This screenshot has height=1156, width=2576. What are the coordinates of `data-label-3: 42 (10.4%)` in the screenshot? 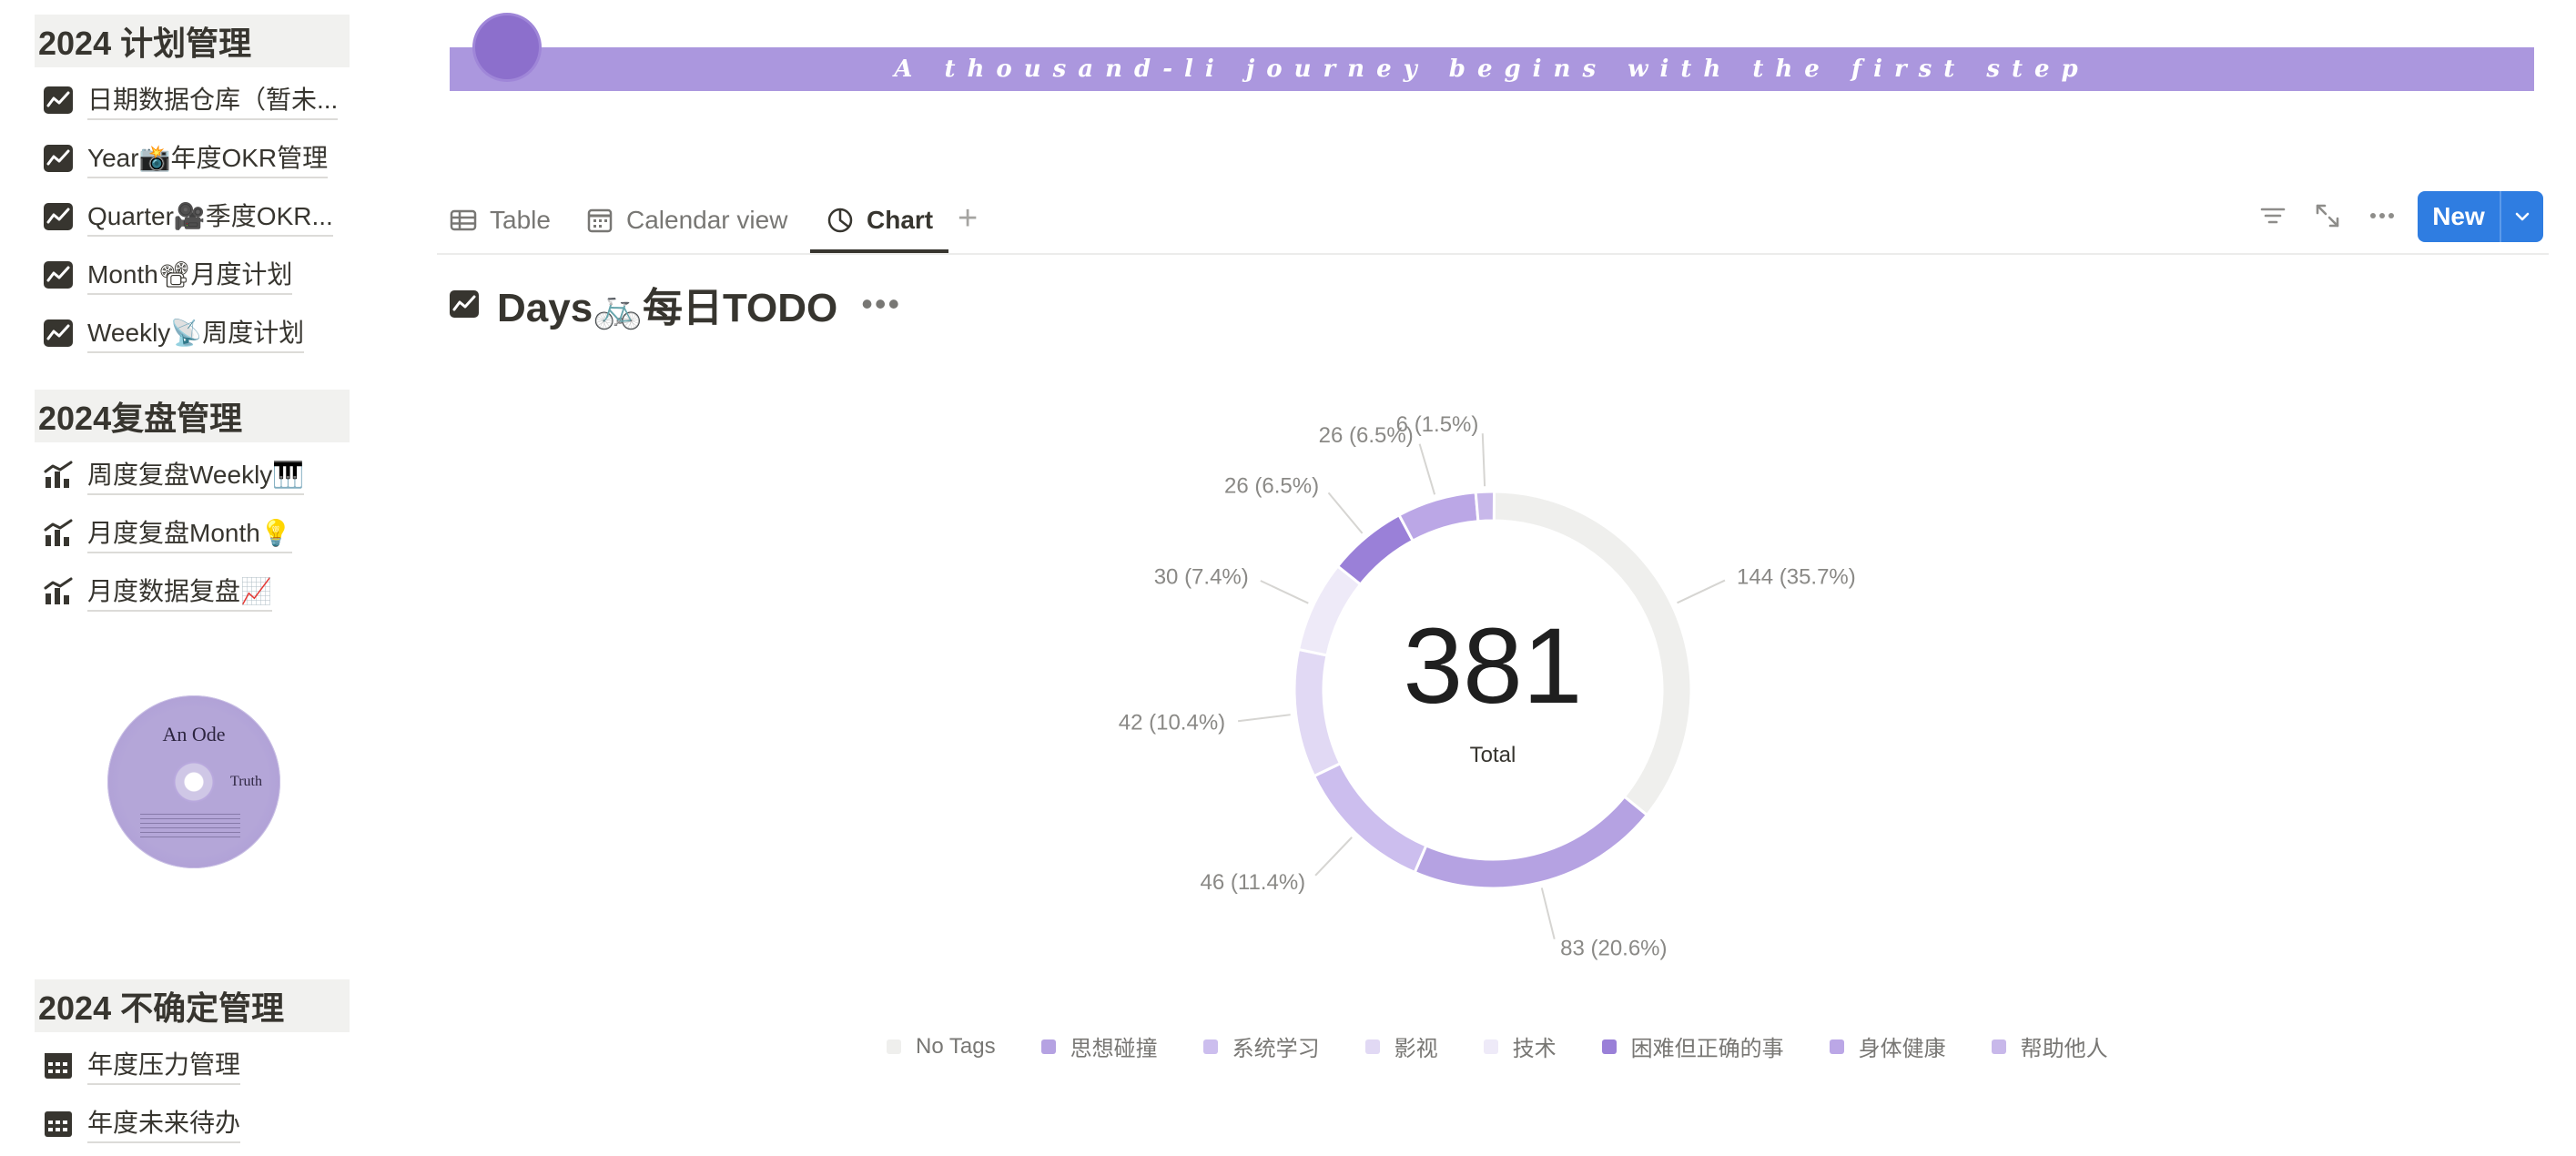 It's located at (1172, 722).